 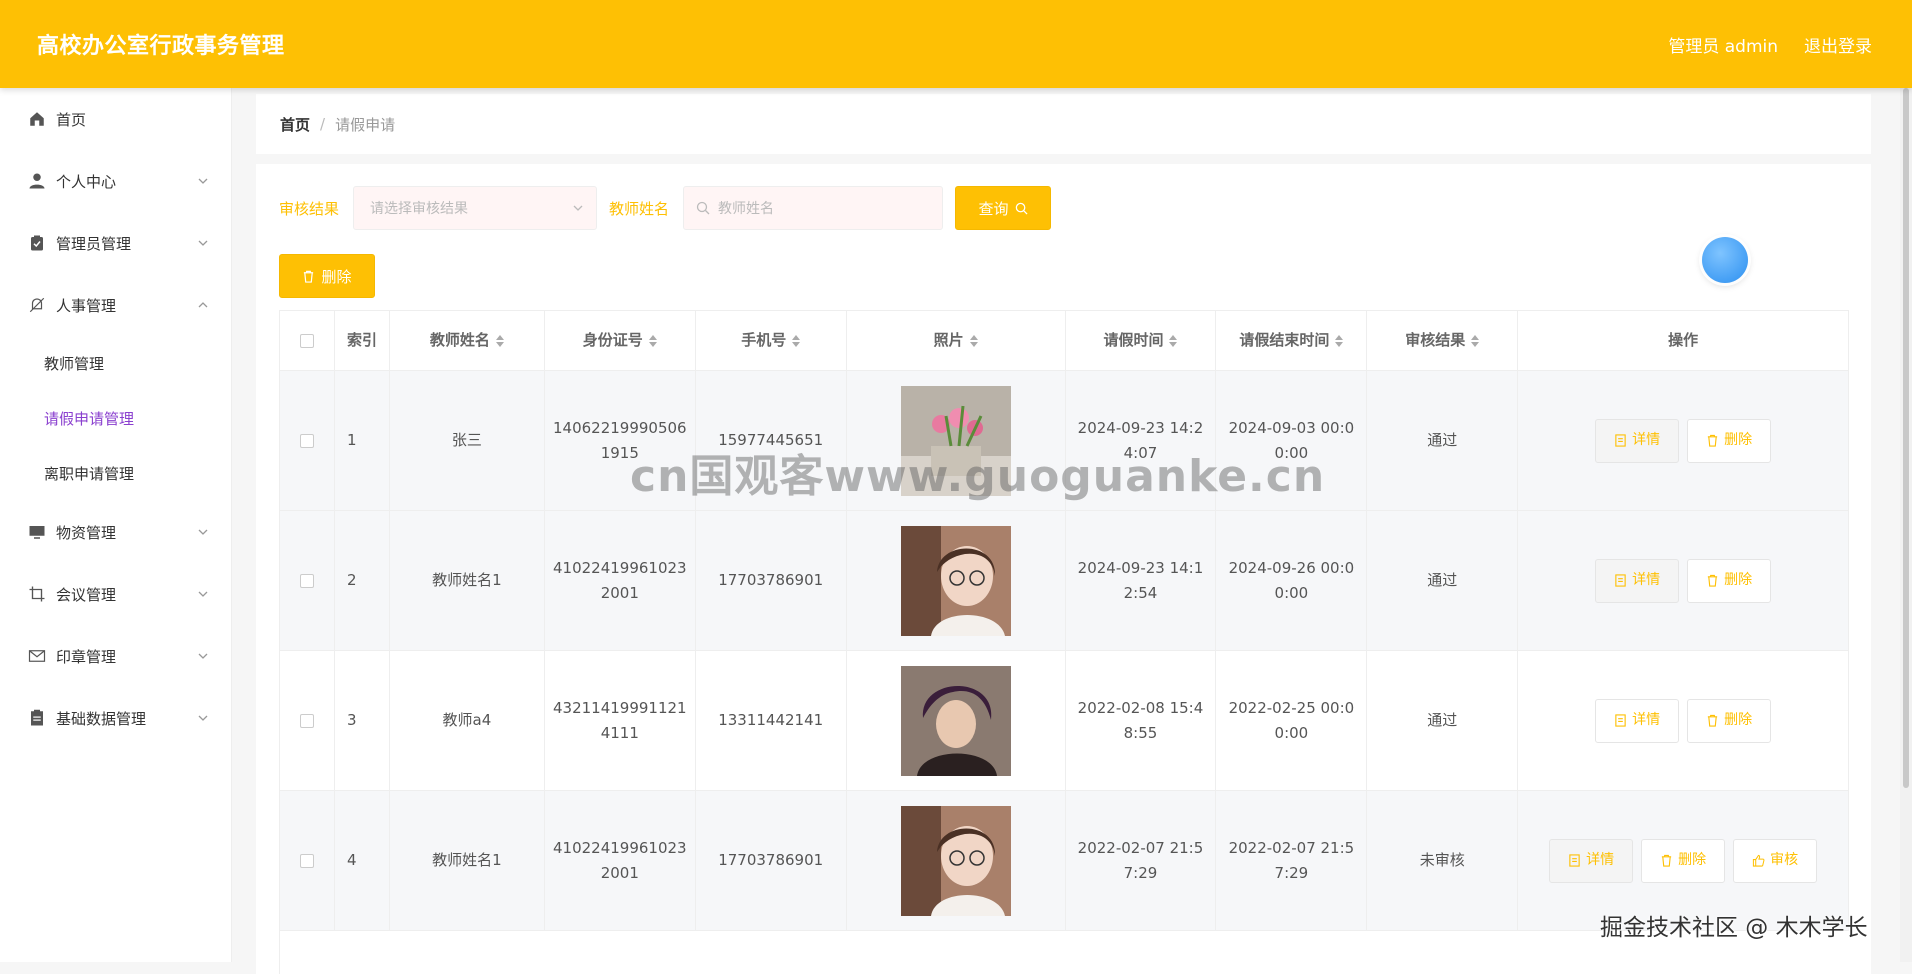 What do you see at coordinates (771, 721) in the screenshot?
I see `cell-phone: 13311442141` at bounding box center [771, 721].